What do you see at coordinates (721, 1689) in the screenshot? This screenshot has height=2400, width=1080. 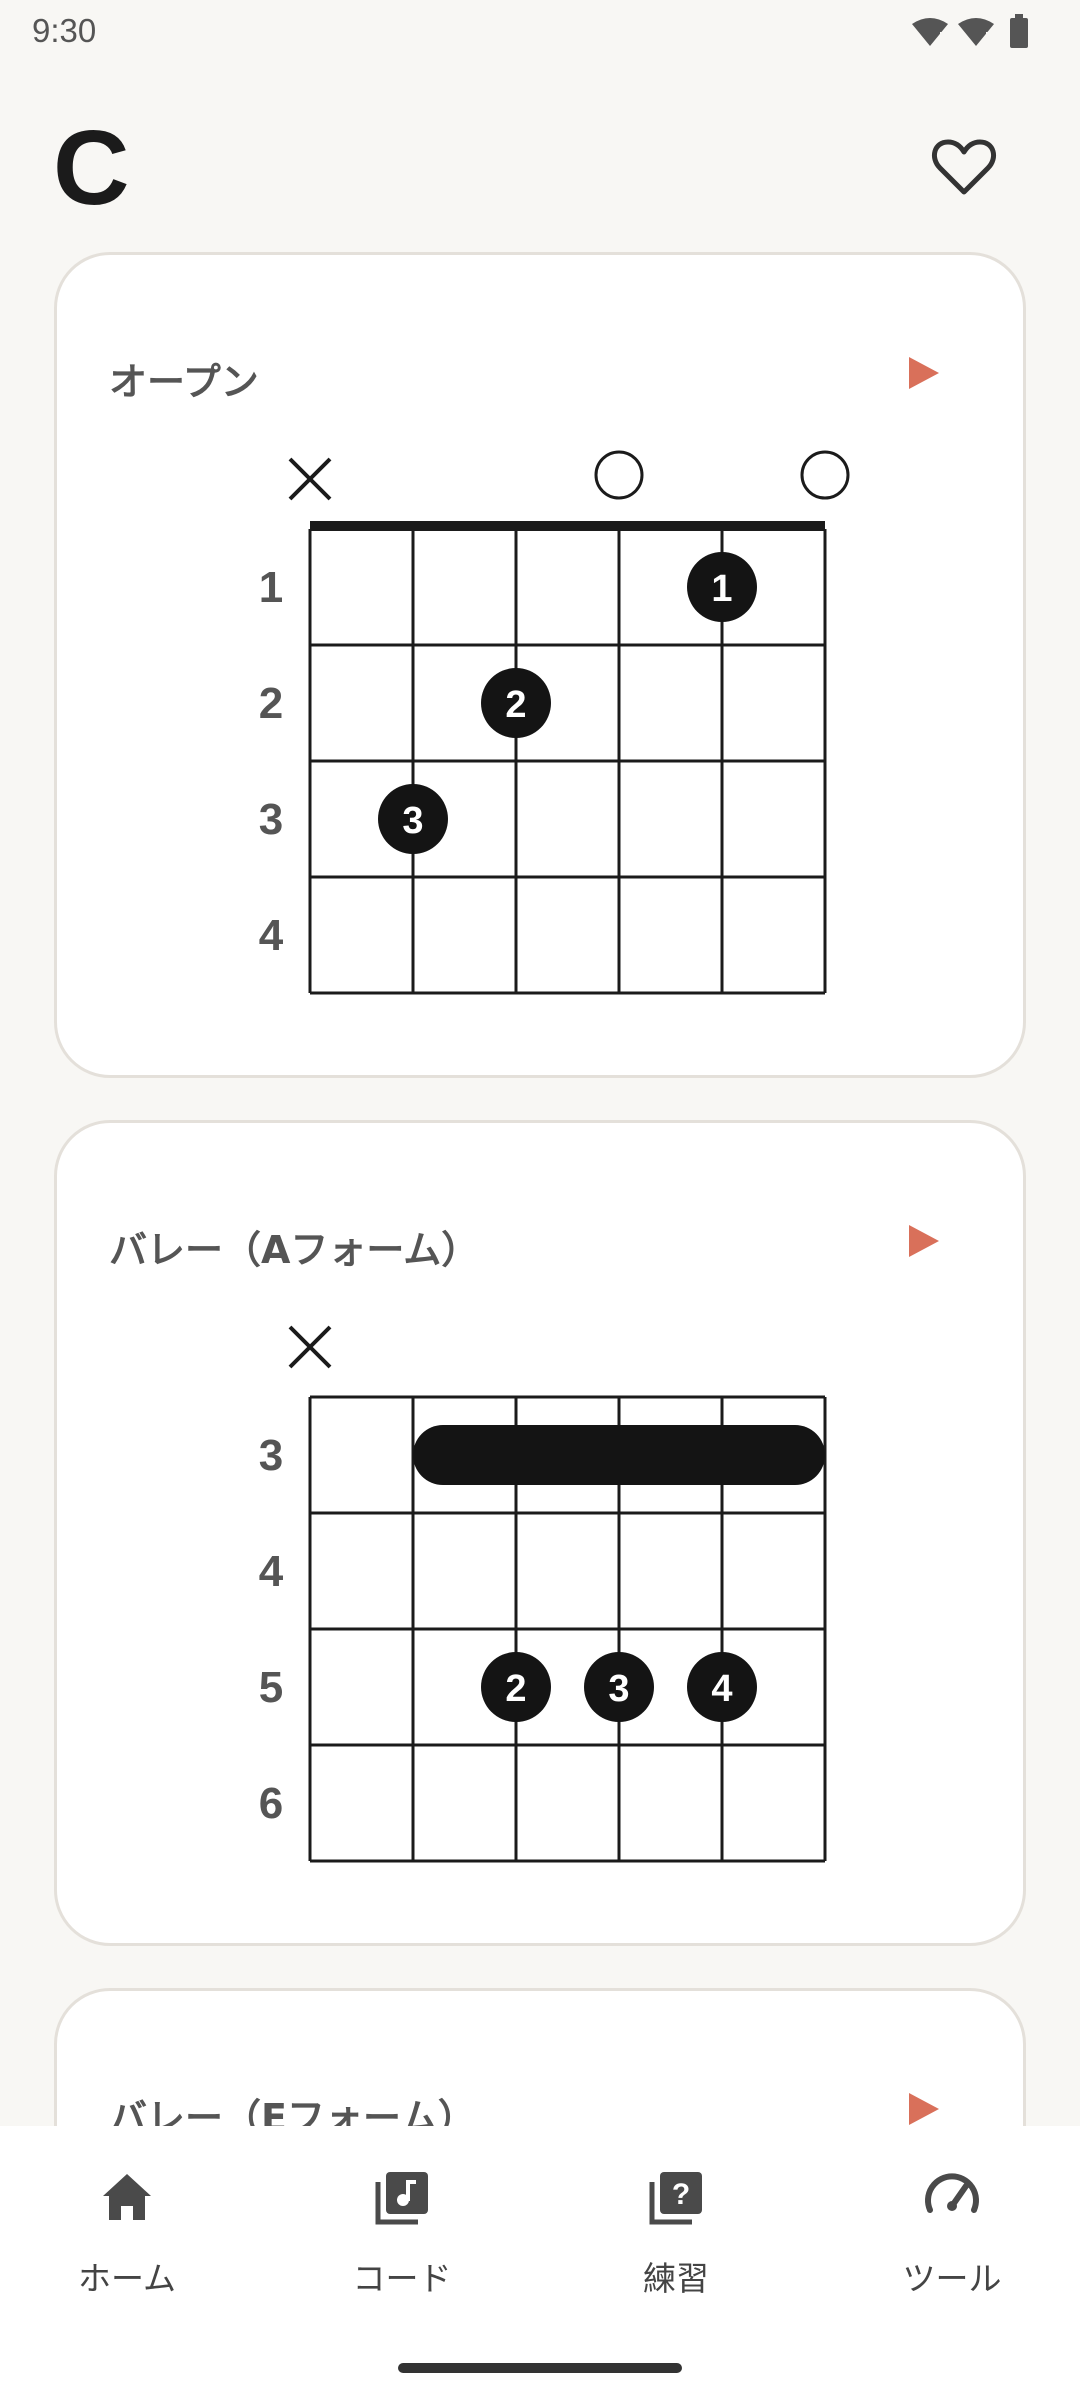 I see `finger-number: 4` at bounding box center [721, 1689].